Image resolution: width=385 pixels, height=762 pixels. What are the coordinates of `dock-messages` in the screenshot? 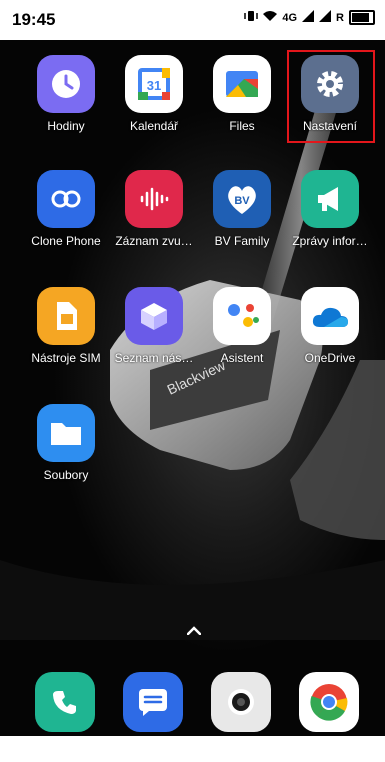 It's located at (153, 702).